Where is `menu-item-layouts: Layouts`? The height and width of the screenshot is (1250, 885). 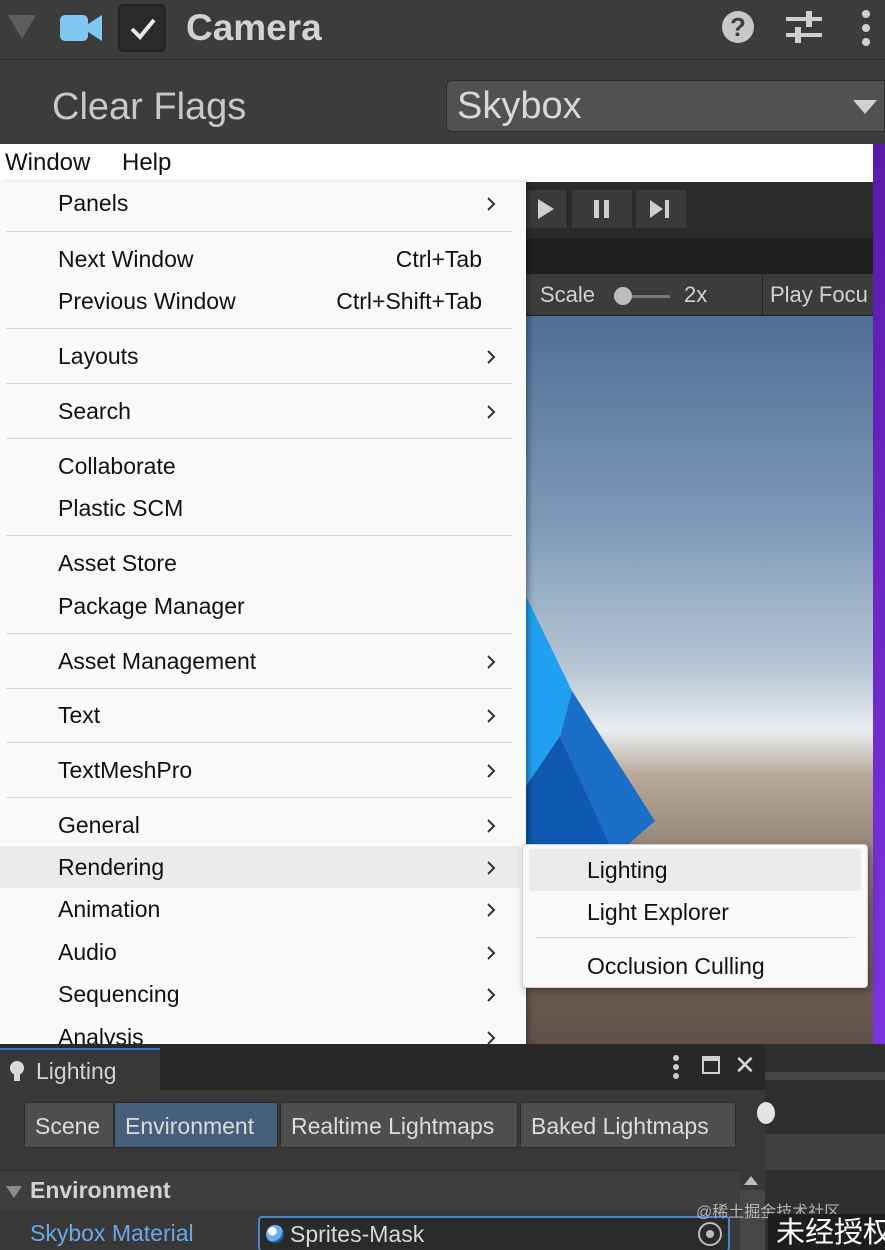 menu-item-layouts: Layouts is located at coordinates (260, 356).